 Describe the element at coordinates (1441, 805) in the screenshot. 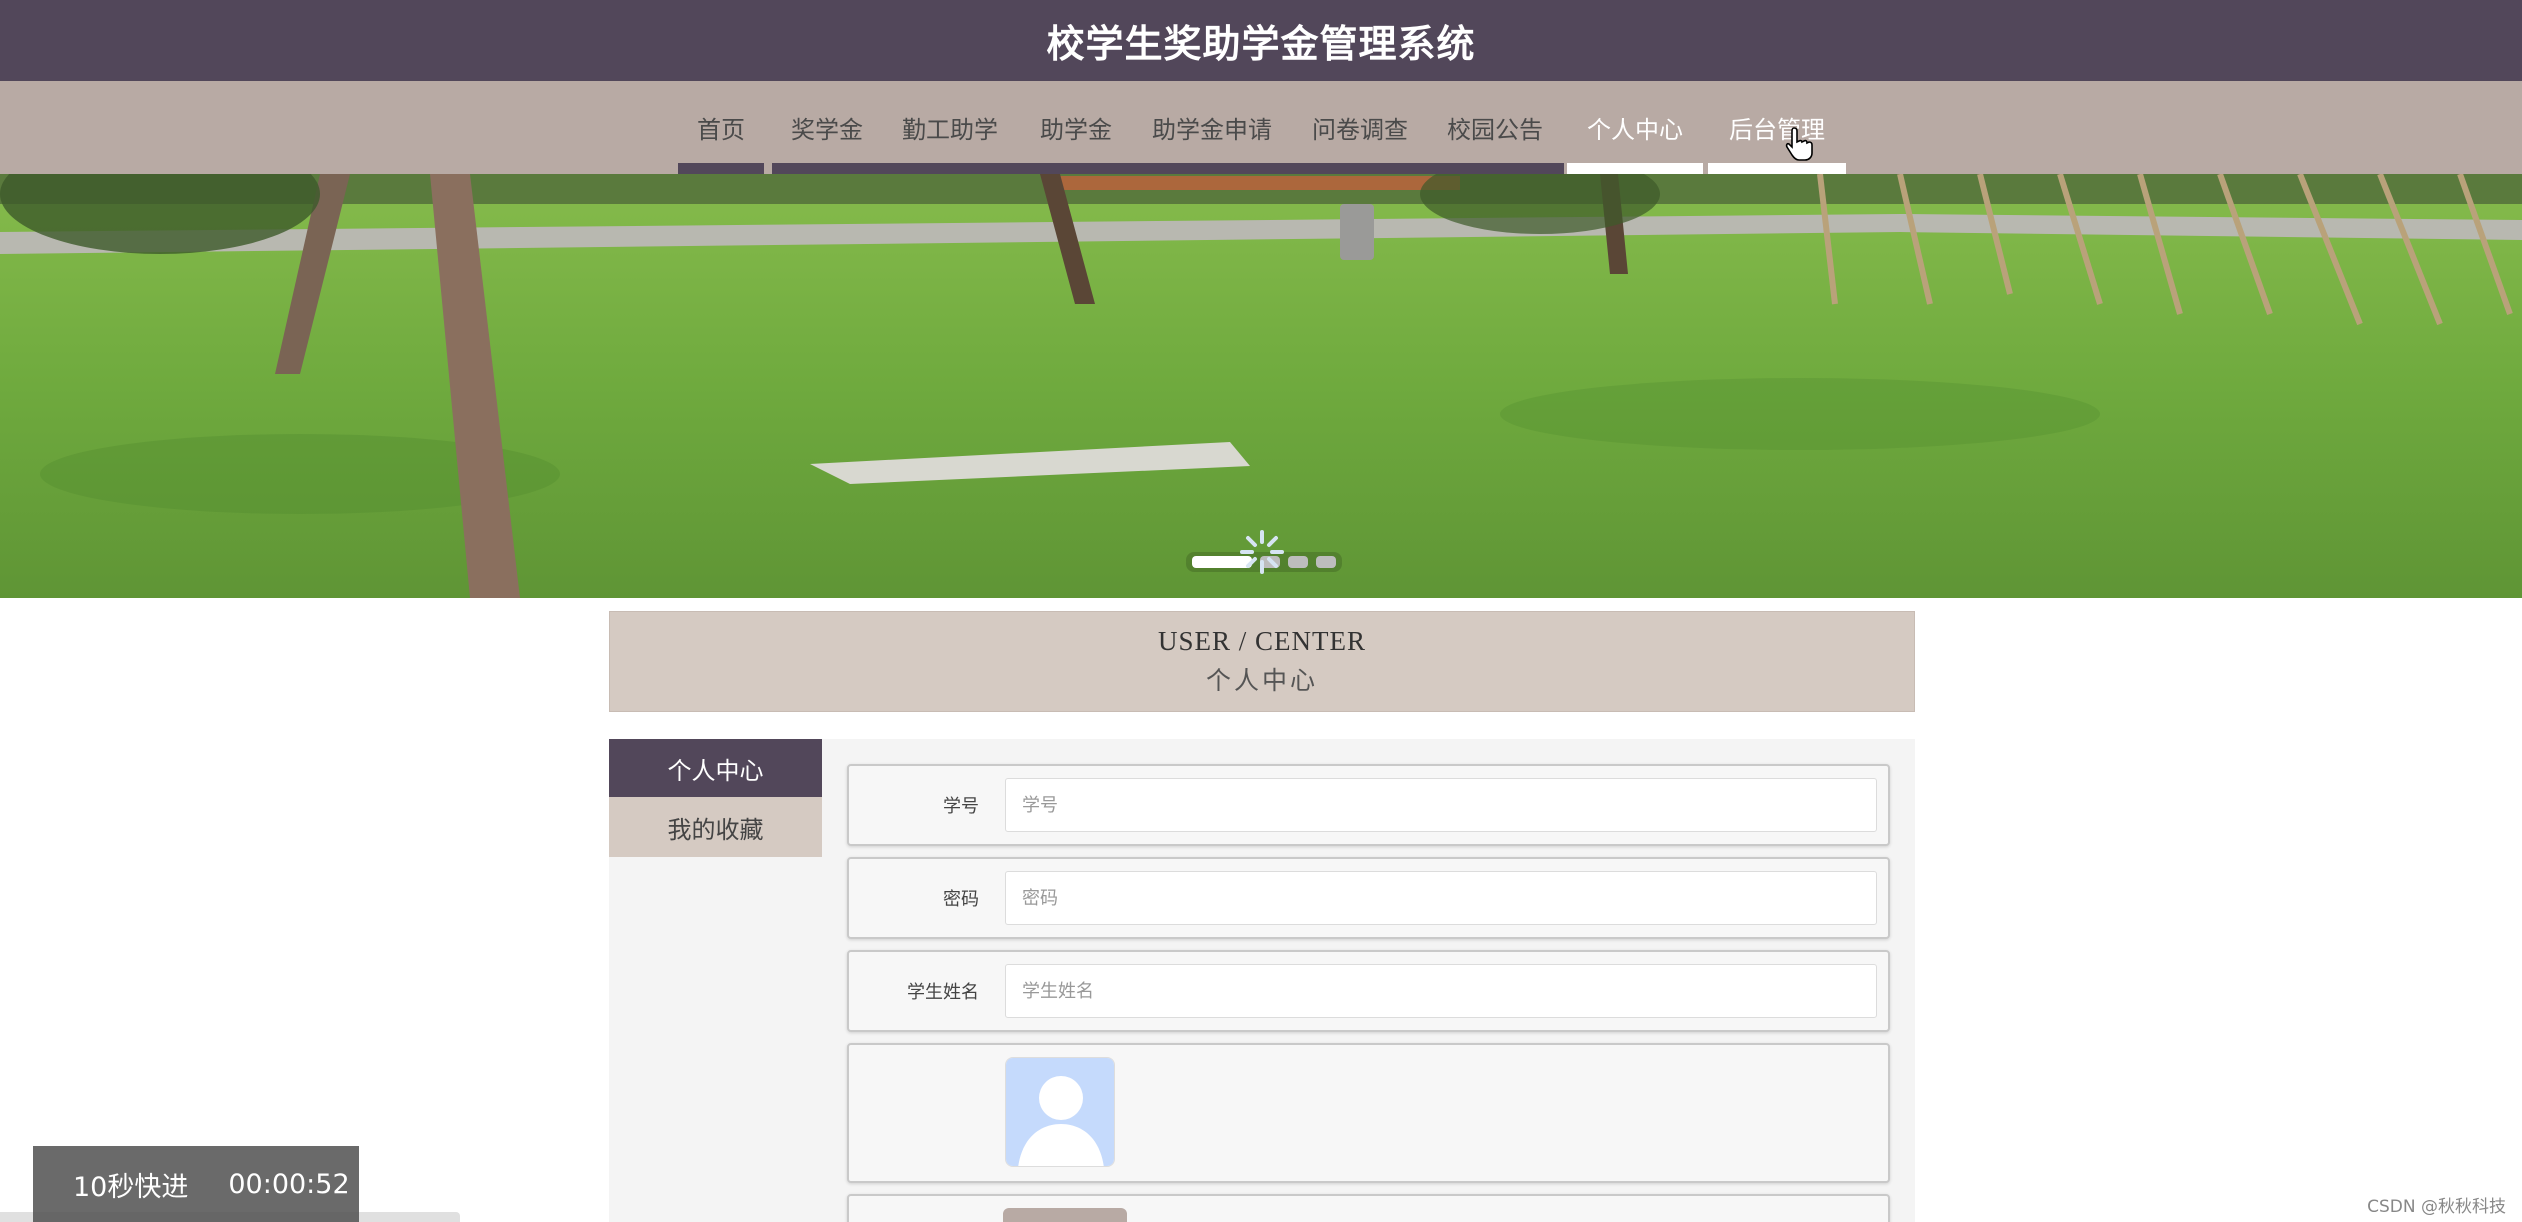

I see `student-id-input` at that location.